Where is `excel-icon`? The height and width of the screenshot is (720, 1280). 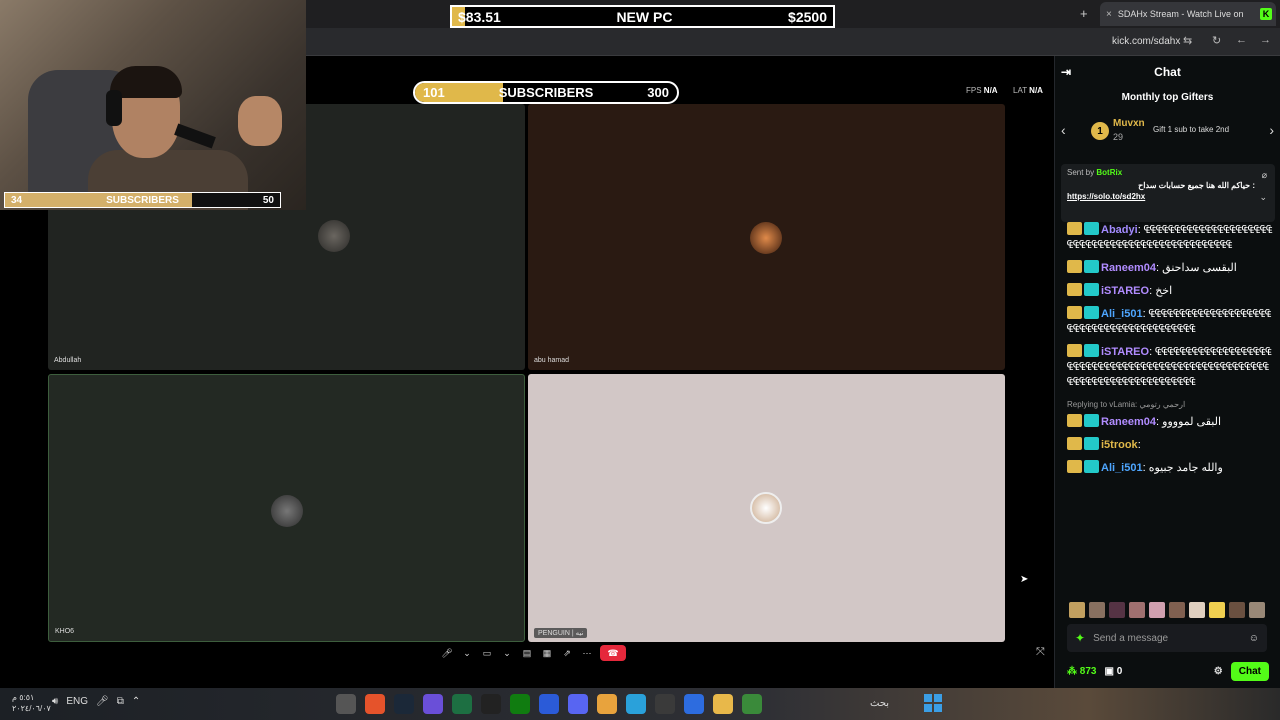
excel-icon is located at coordinates (462, 704).